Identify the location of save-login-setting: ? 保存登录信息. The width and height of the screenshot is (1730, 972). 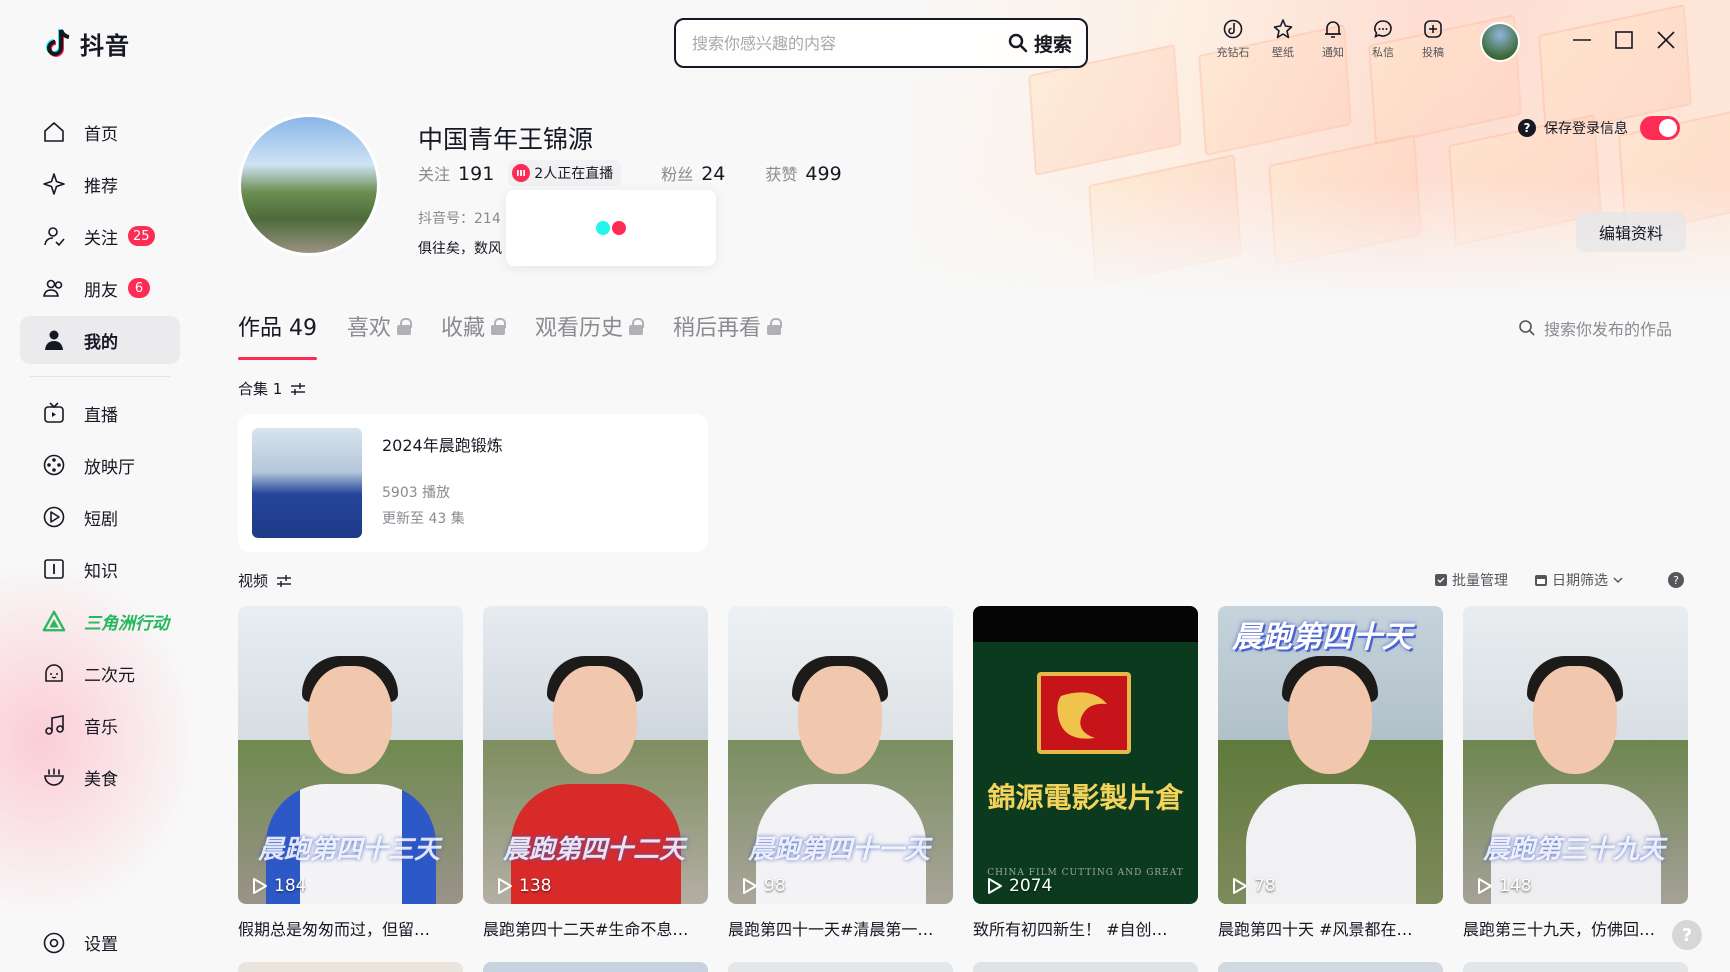
(1599, 128).